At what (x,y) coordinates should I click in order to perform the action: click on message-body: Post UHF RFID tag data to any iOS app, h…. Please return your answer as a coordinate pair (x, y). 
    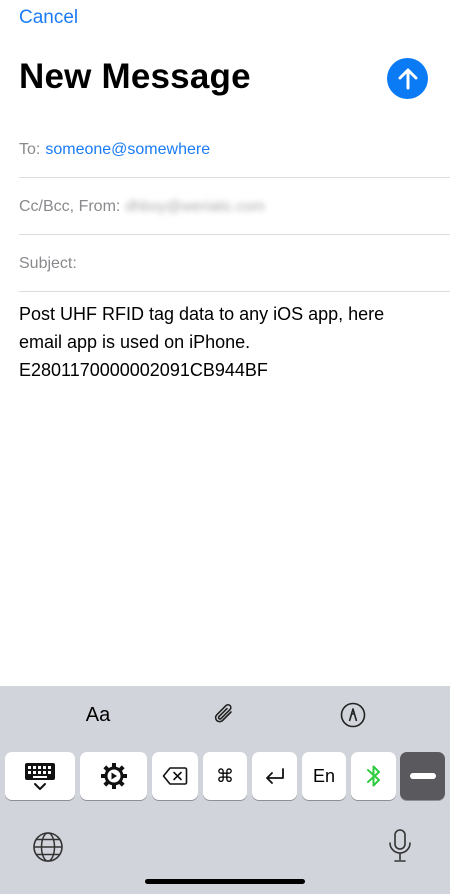
    Looking at the image, I should click on (224, 342).